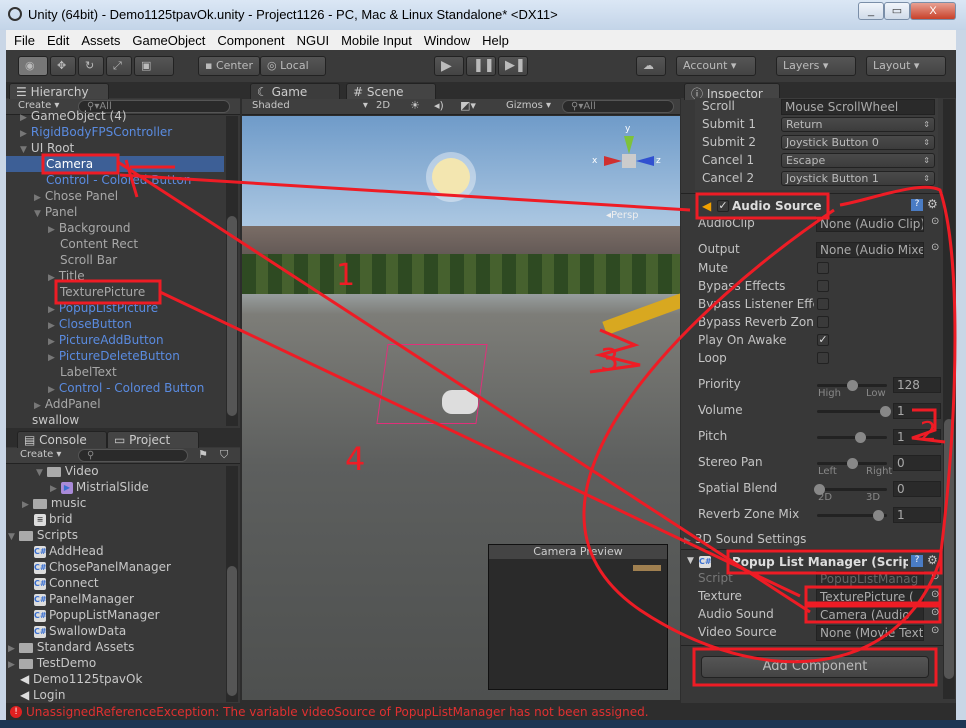 The width and height of the screenshot is (966, 728). I want to click on projection-label: ◂Persp, so click(622, 215).